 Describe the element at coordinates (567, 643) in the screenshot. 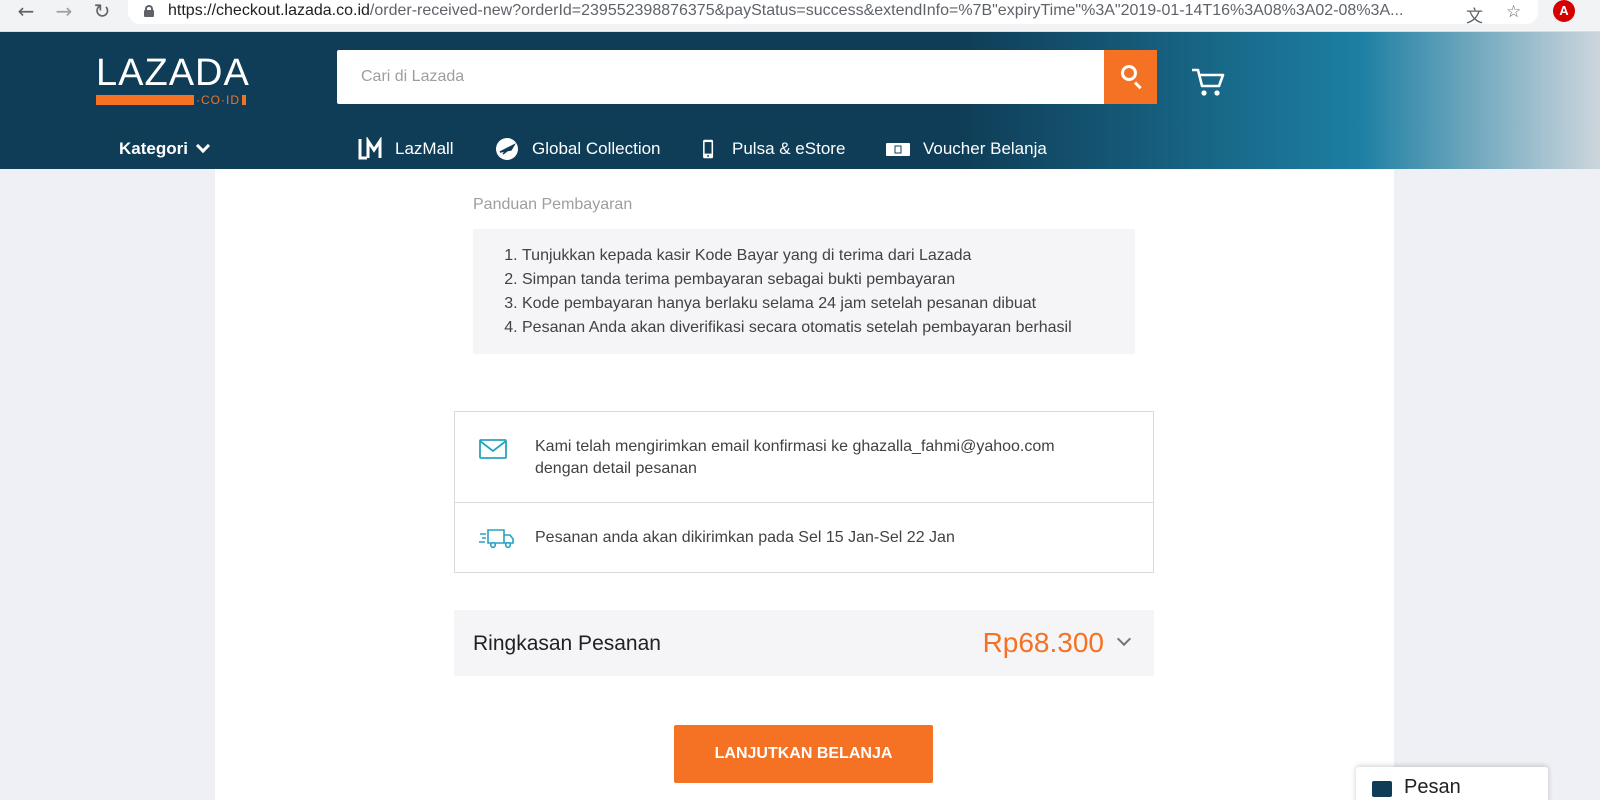

I see `order-summary-label: Ringkasan Pesanan` at that location.